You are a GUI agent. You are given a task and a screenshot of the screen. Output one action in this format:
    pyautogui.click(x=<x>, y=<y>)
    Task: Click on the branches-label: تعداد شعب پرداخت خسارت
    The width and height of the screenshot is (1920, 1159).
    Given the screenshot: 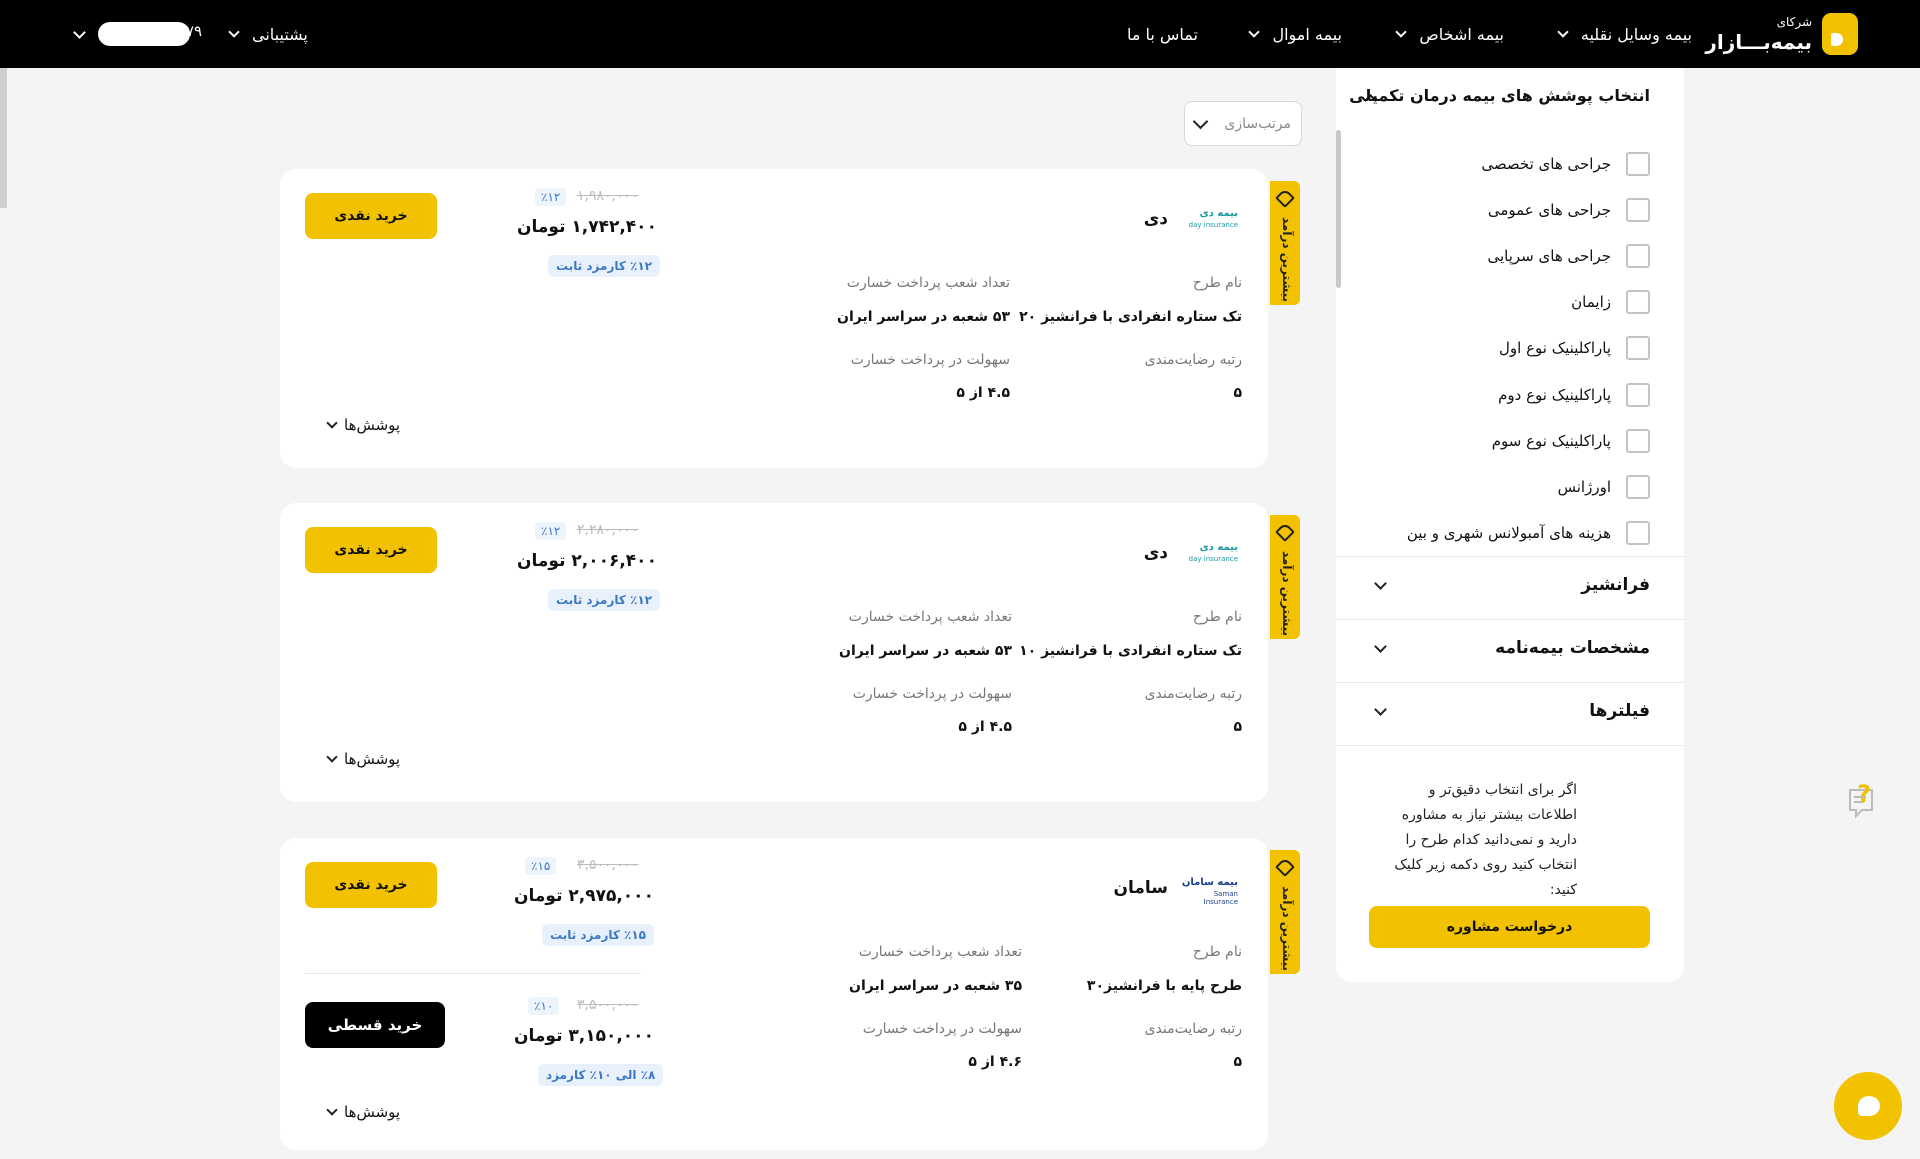 What is the action you would take?
    pyautogui.click(x=930, y=617)
    